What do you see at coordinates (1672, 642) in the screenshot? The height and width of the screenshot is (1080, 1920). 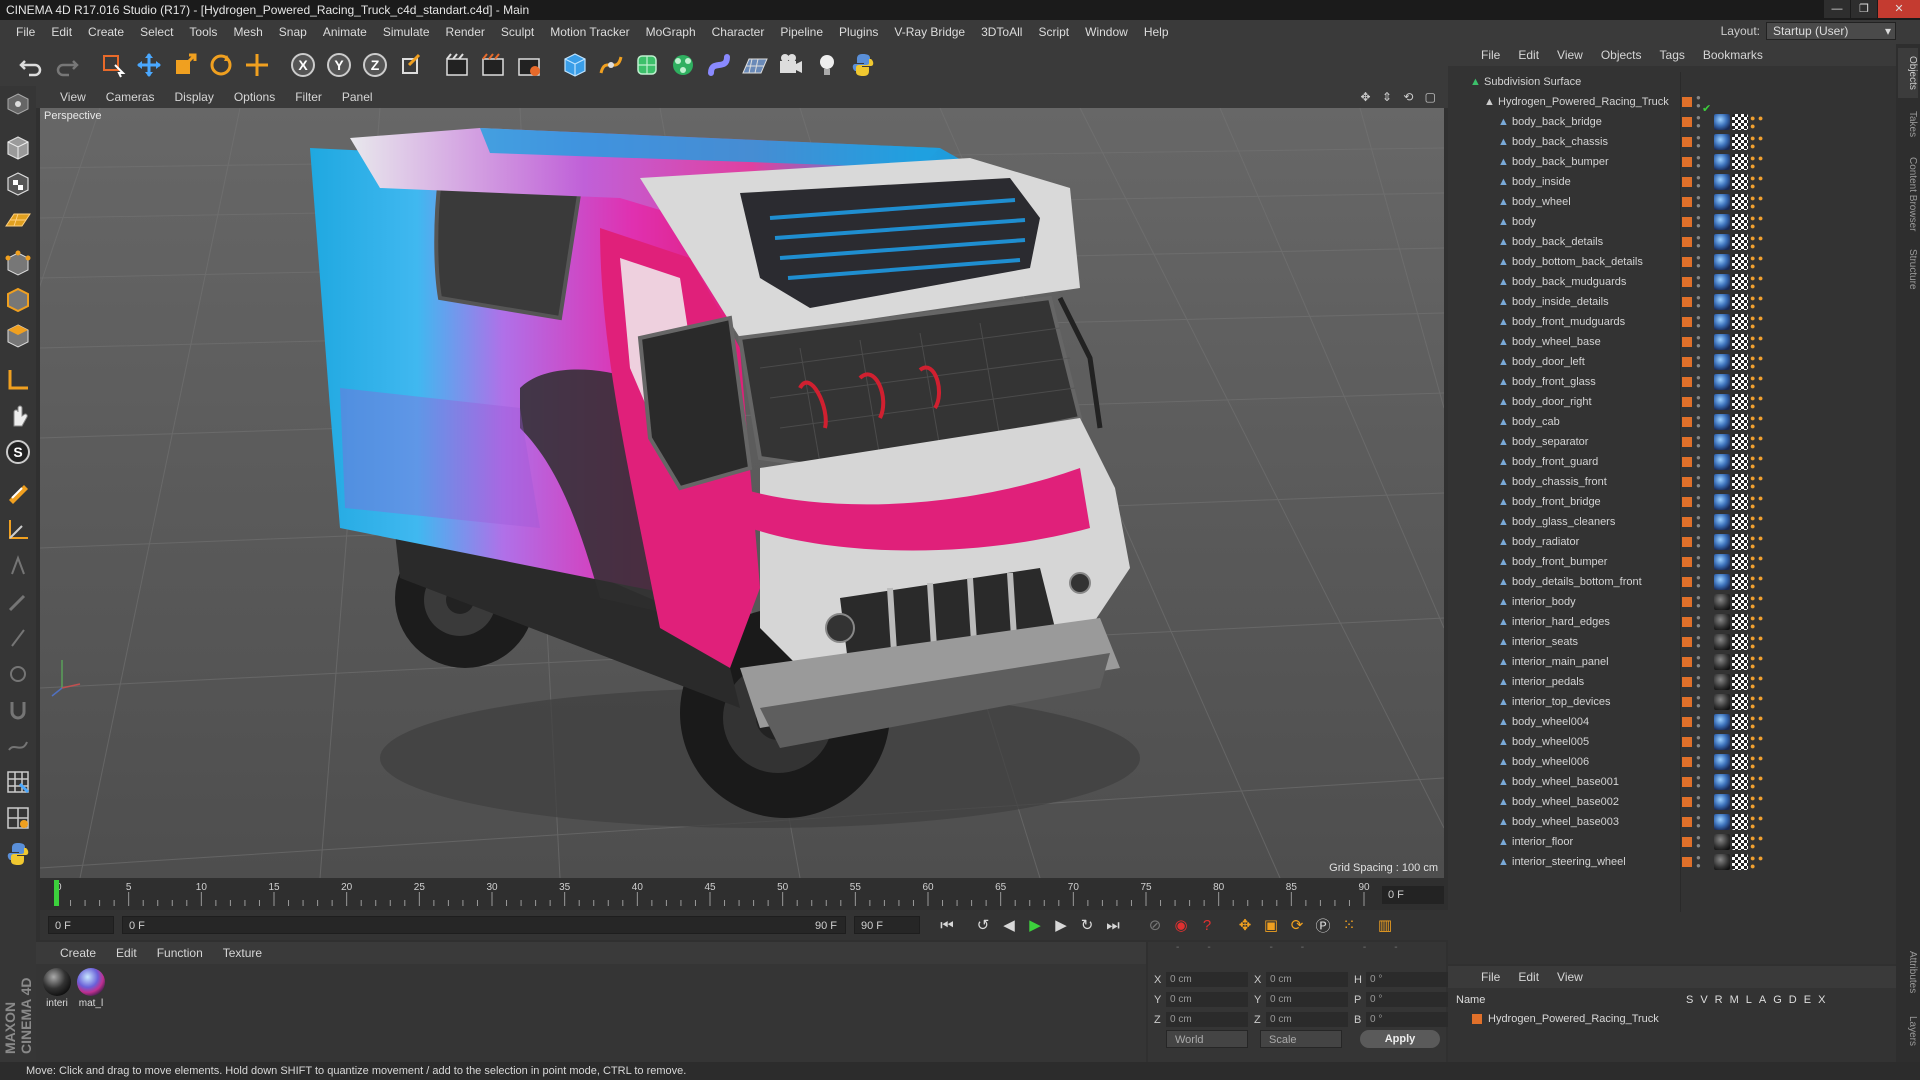 I see `object-row: ▲ interior_seats ● ● ● ● ●` at bounding box center [1672, 642].